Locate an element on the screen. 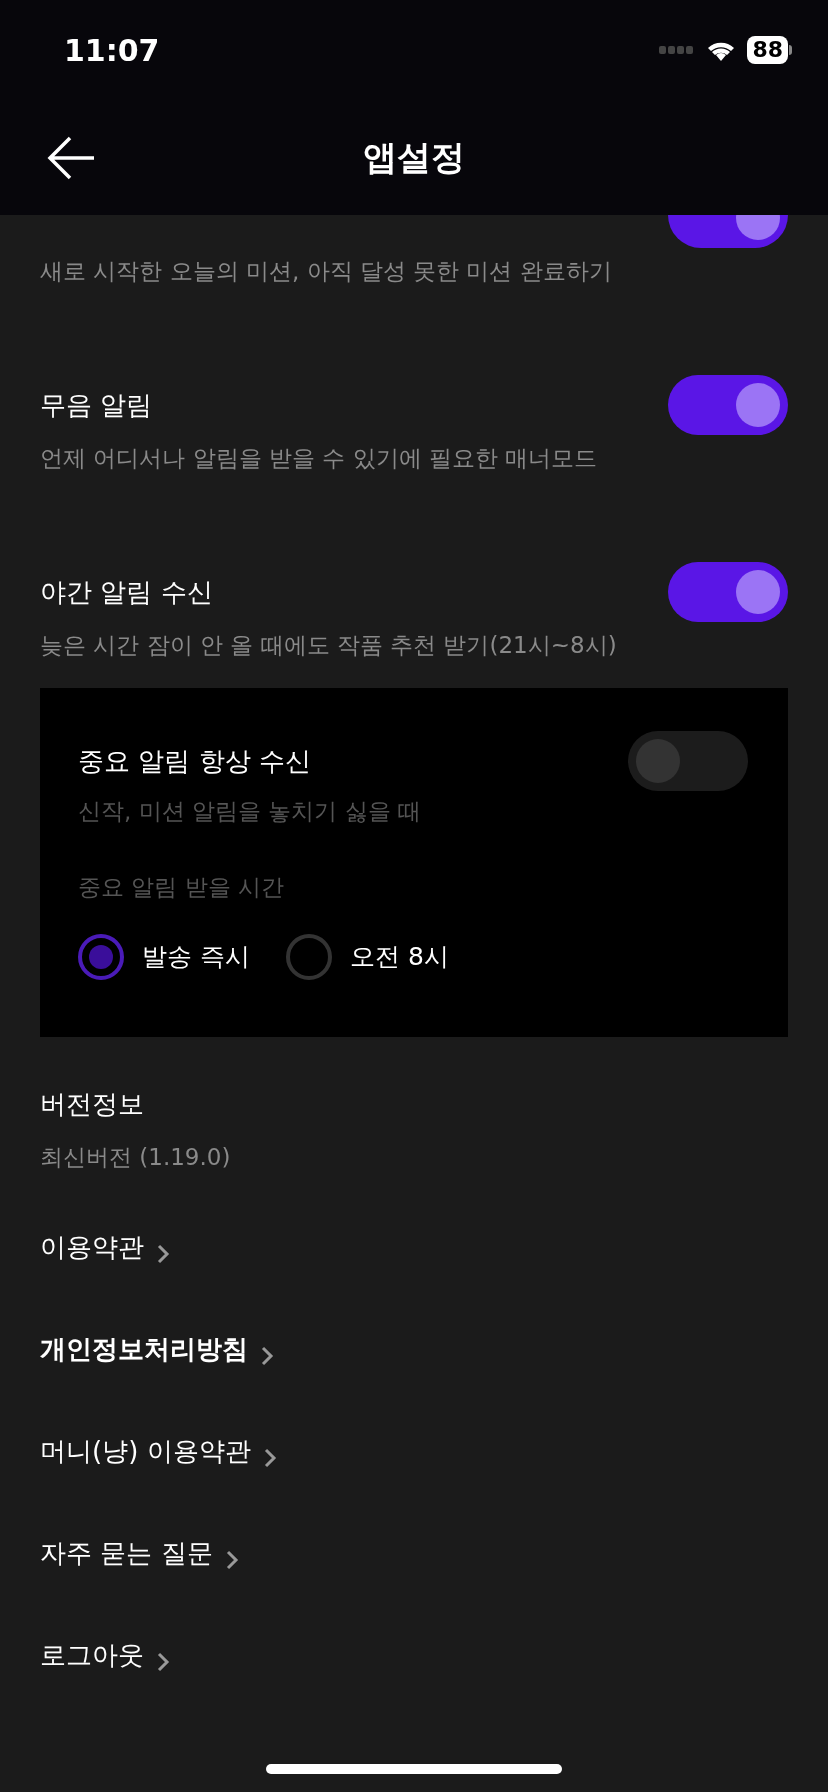  setting-description: 늦은 시간 잠이 안 올 때에도 작품 추천 받기(21시~8시) is located at coordinates (328, 645).